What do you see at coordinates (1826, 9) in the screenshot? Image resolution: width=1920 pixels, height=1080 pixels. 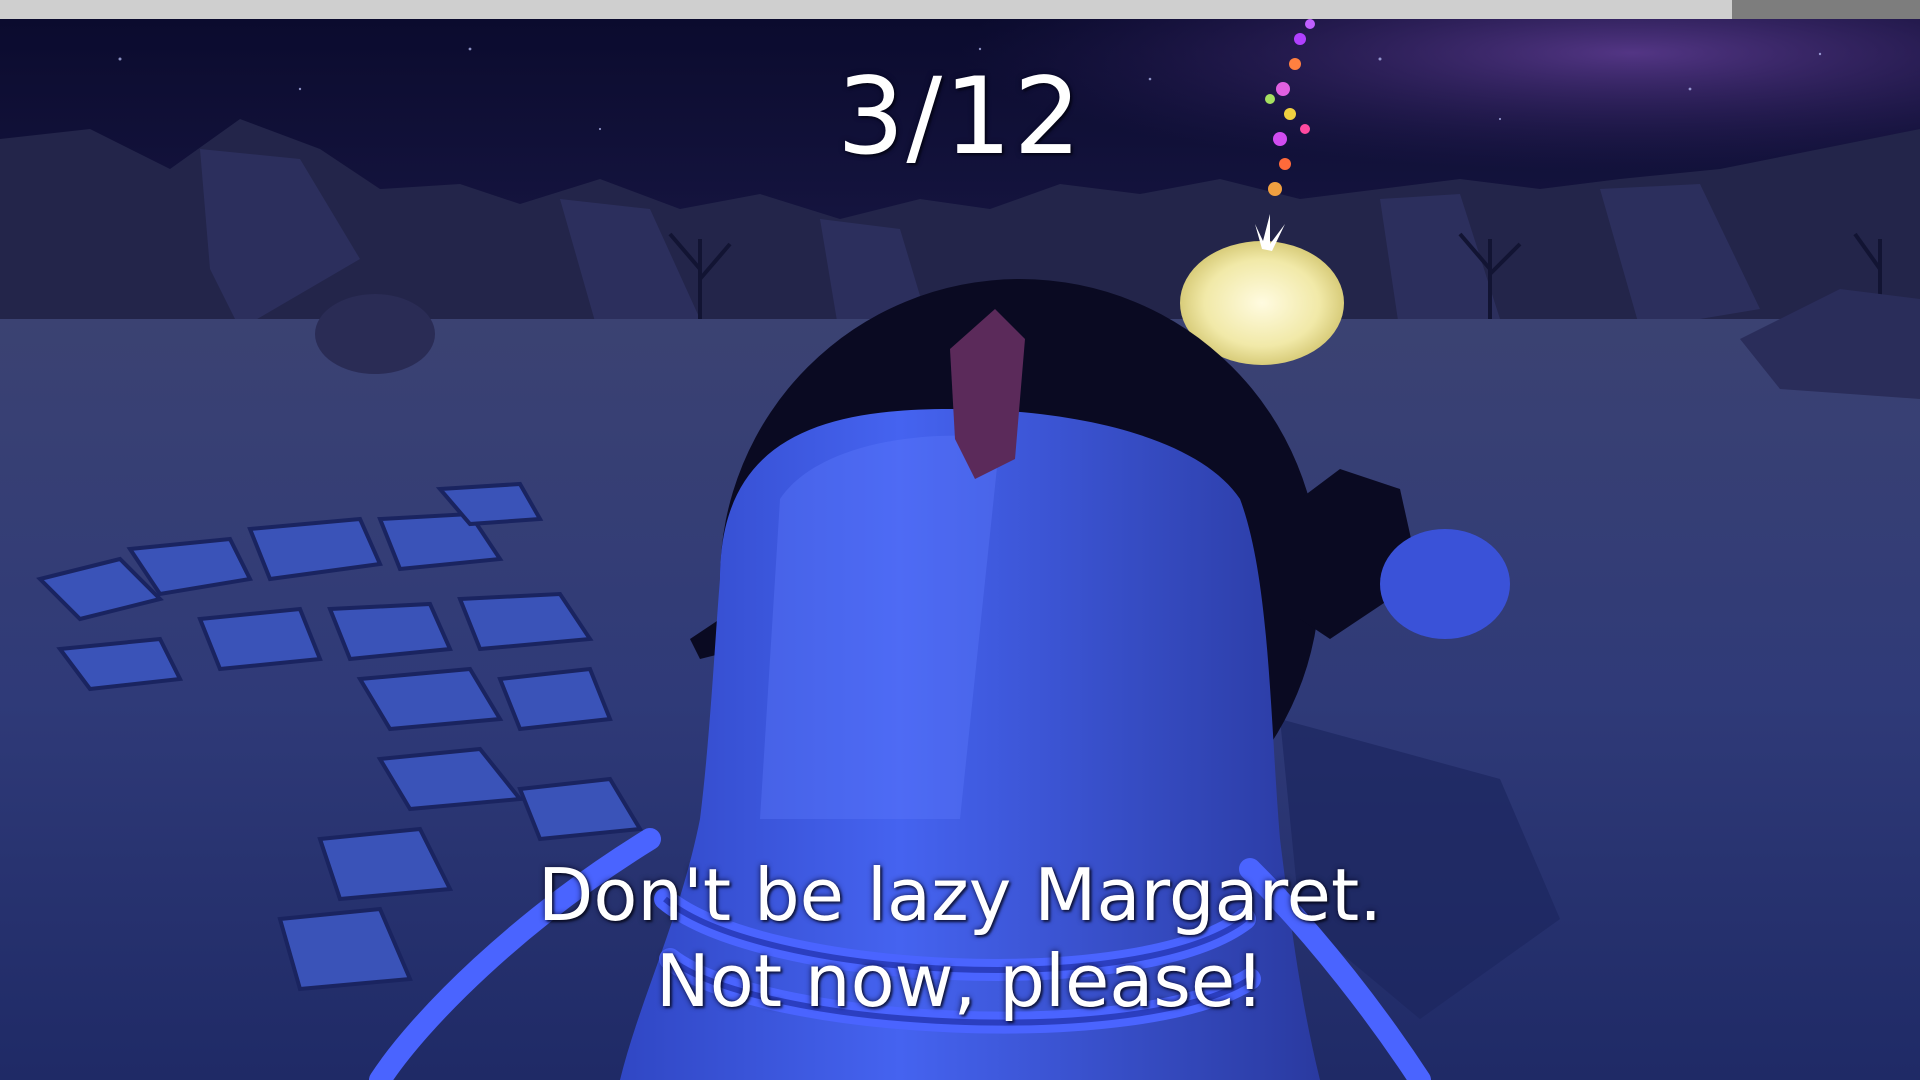 I see `top-strip-handle` at bounding box center [1826, 9].